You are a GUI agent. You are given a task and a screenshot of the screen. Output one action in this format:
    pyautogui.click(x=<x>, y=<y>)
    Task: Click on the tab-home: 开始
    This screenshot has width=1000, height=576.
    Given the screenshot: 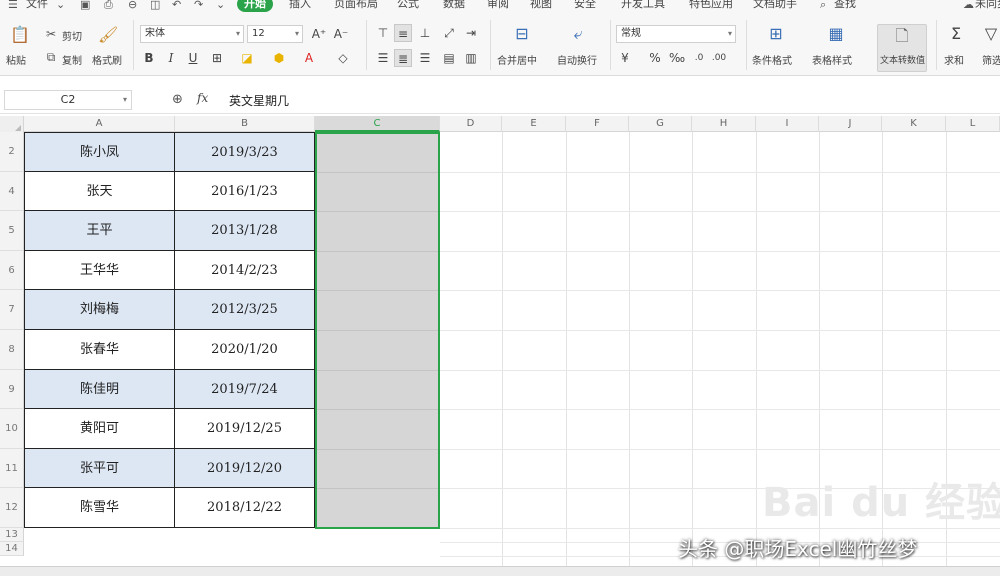 What is the action you would take?
    pyautogui.click(x=255, y=6)
    